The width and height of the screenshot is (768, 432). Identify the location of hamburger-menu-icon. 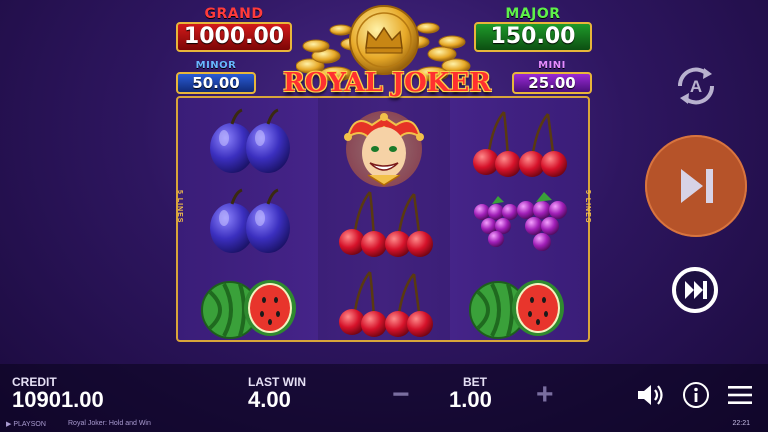
(740, 395).